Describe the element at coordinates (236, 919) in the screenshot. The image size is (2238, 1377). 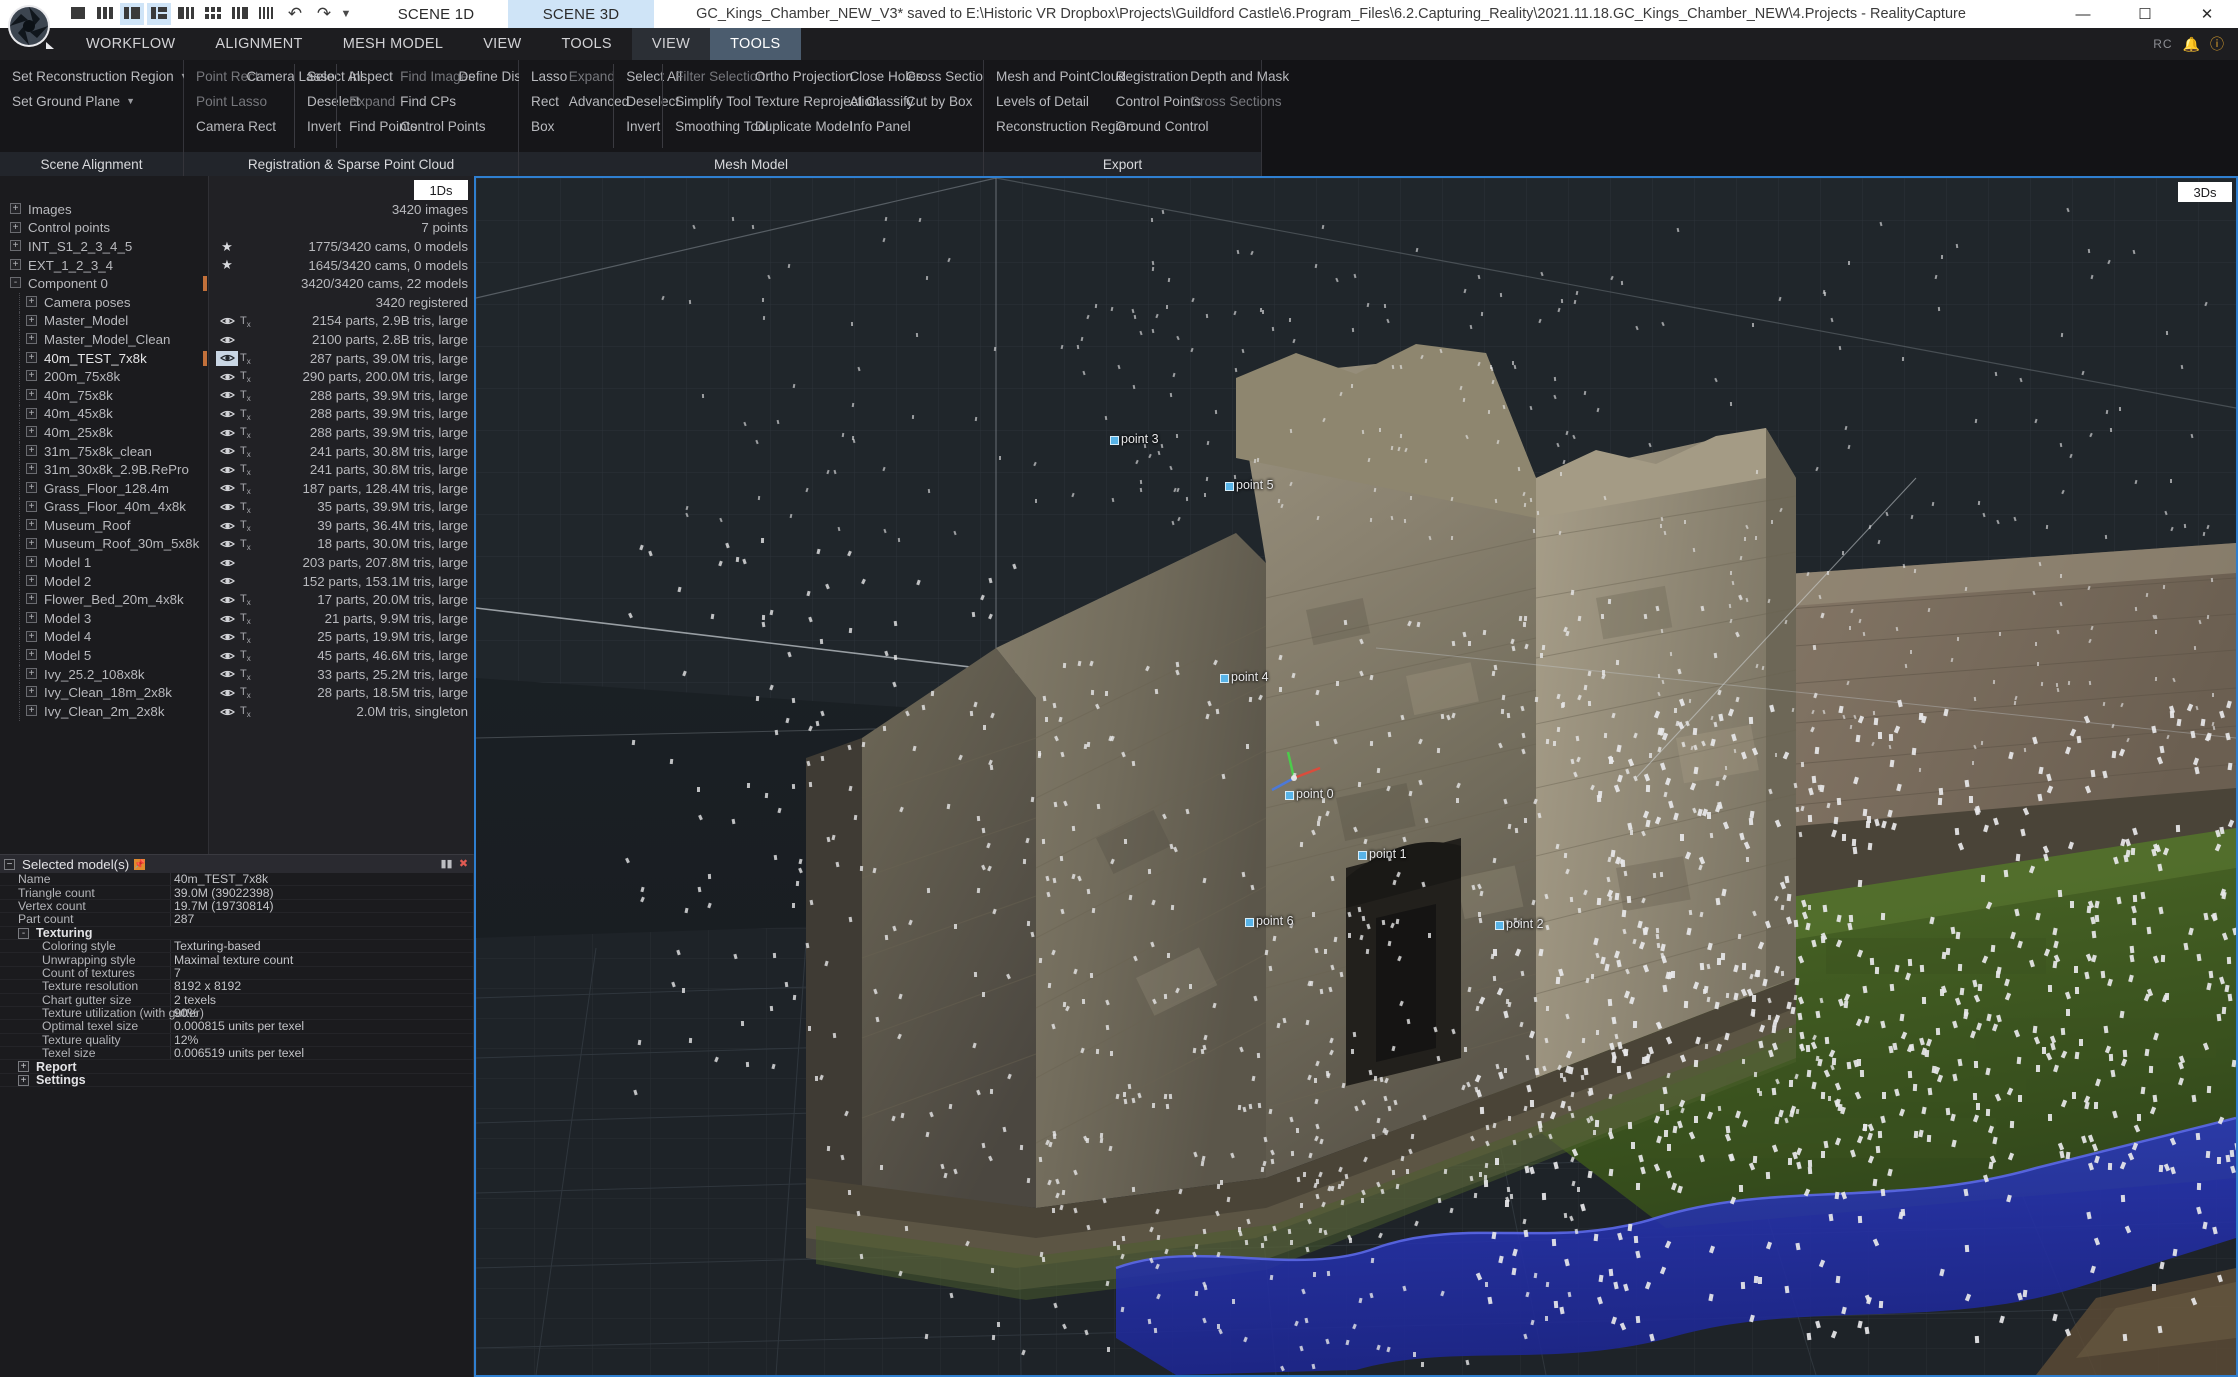
I see `property-row: Part count 287` at that location.